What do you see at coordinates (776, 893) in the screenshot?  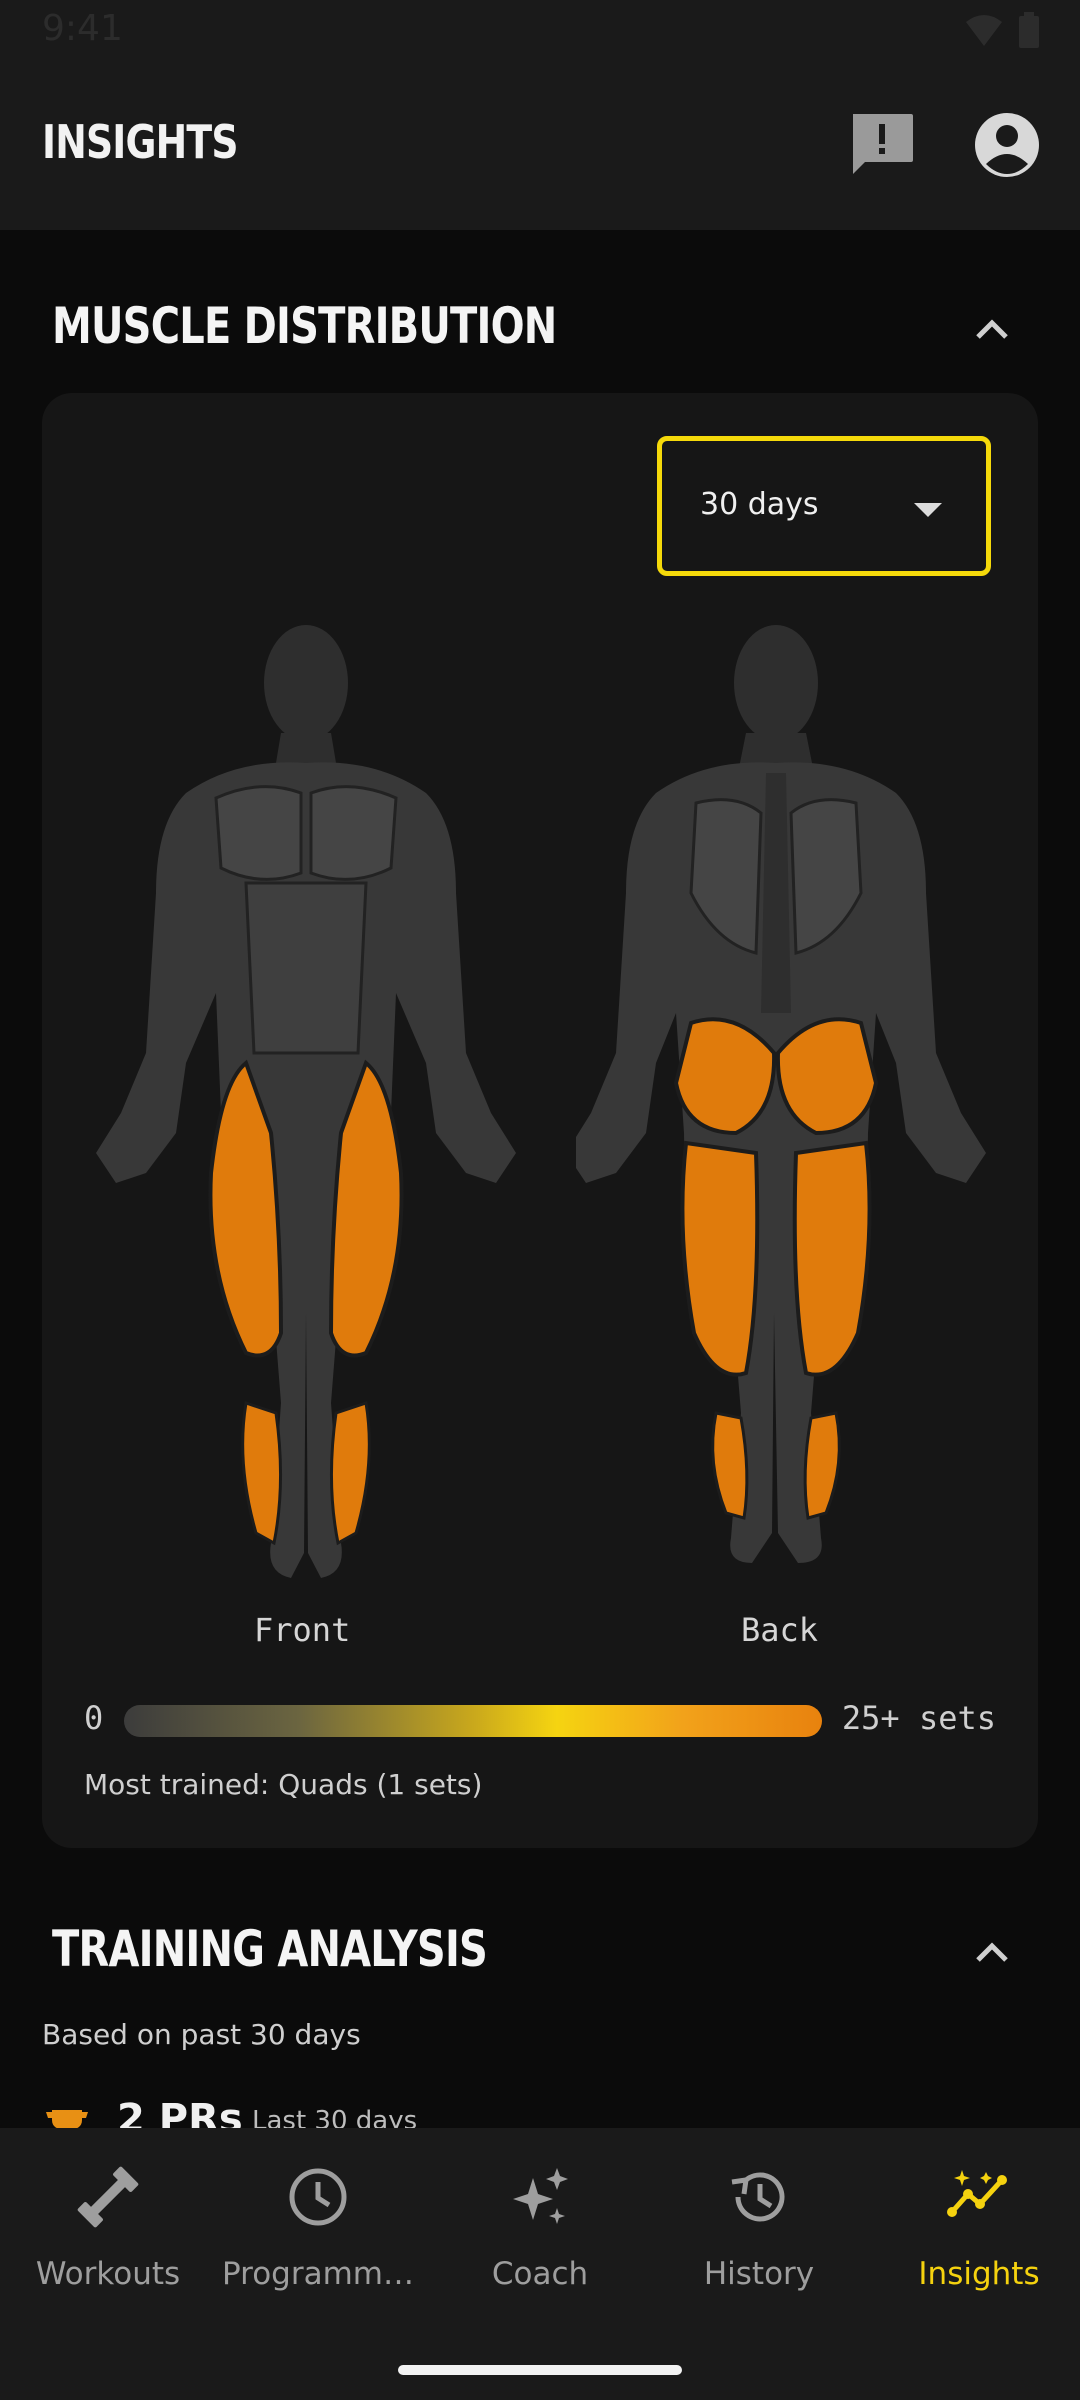 I see `spine` at bounding box center [776, 893].